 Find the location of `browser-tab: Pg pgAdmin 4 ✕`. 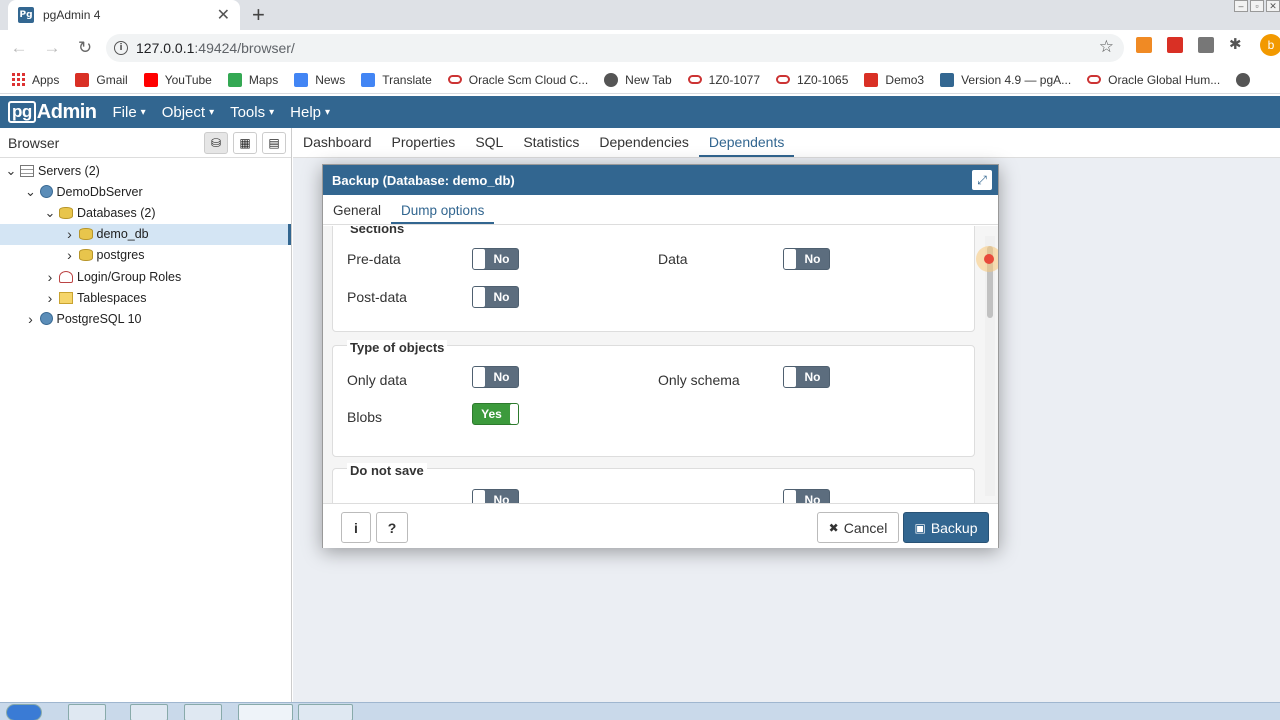

browser-tab: Pg pgAdmin 4 ✕ is located at coordinates (124, 15).